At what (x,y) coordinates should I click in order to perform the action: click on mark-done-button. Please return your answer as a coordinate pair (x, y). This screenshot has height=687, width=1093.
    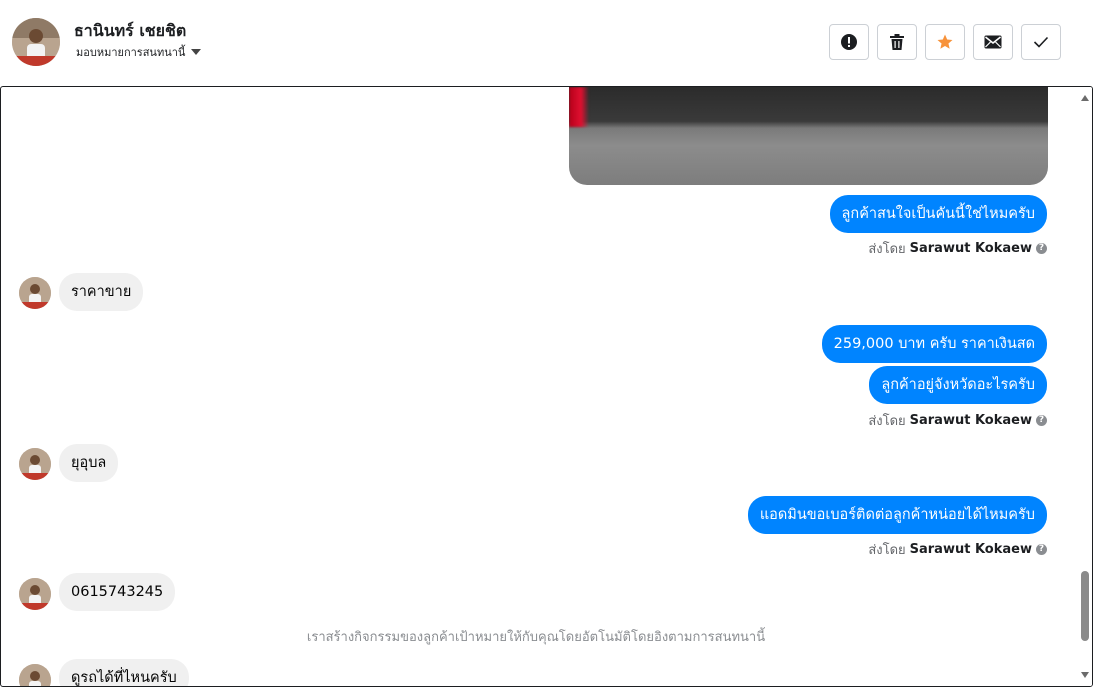
    Looking at the image, I should click on (1041, 42).